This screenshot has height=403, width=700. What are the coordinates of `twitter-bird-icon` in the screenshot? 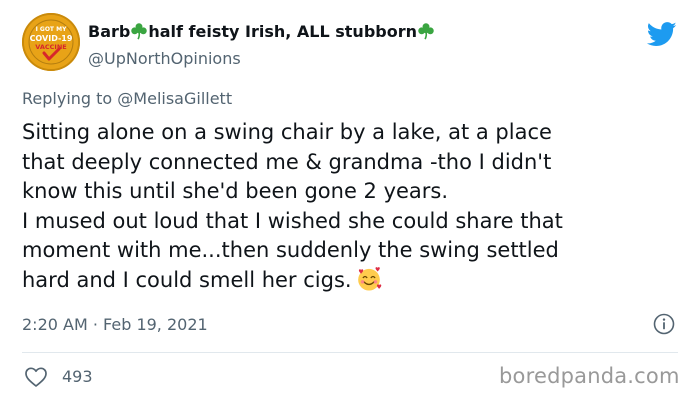 It's located at (662, 34).